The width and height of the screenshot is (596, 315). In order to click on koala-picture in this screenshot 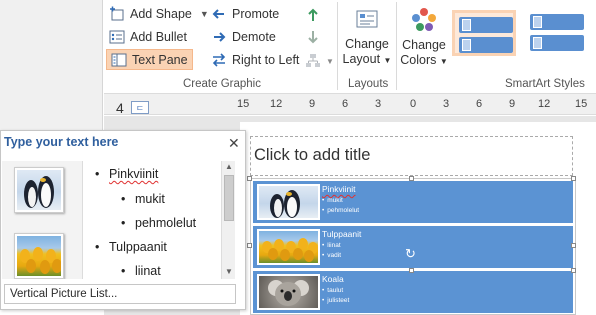, I will do `click(288, 292)`.